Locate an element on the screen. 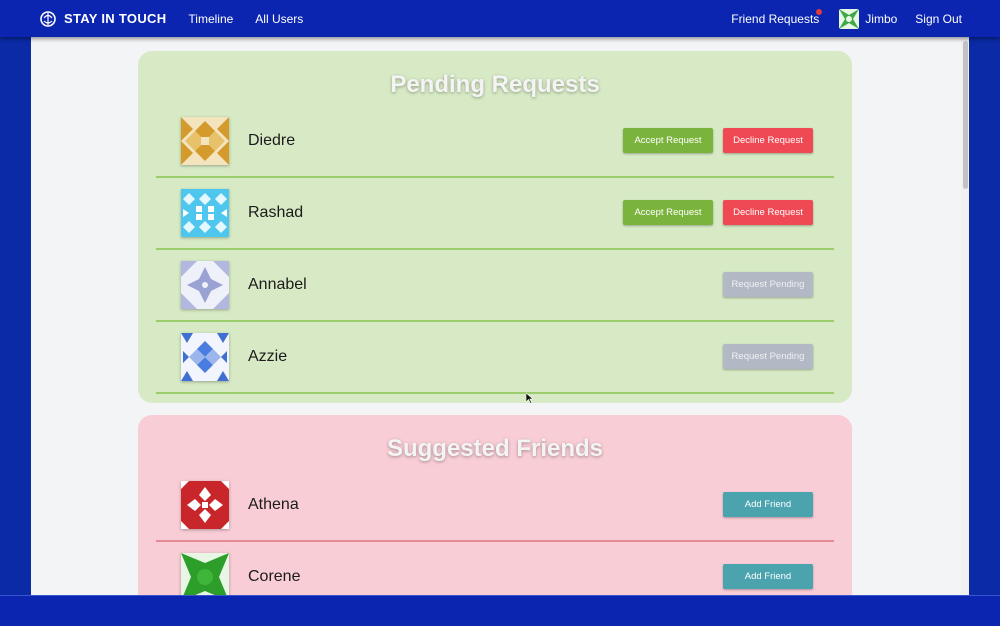 This screenshot has height=626, width=1000. suggested-friends-title: Suggested Friends is located at coordinates (495, 448).